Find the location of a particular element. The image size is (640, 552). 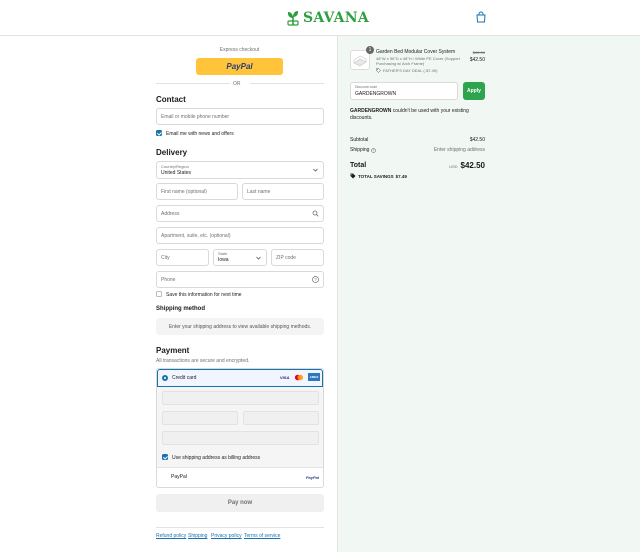

credit-card-option: Credit card VISA AMEX is located at coordinates (240, 378).